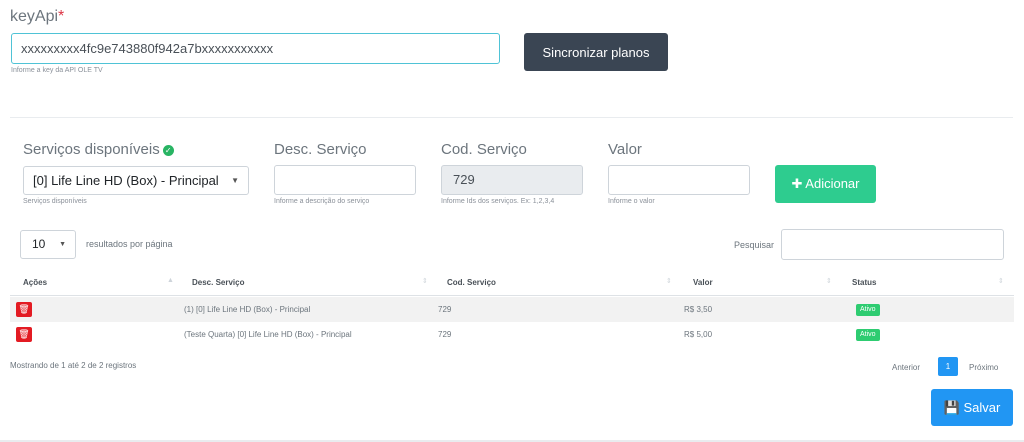  I want to click on sort-icon: ▲, so click(170, 280).